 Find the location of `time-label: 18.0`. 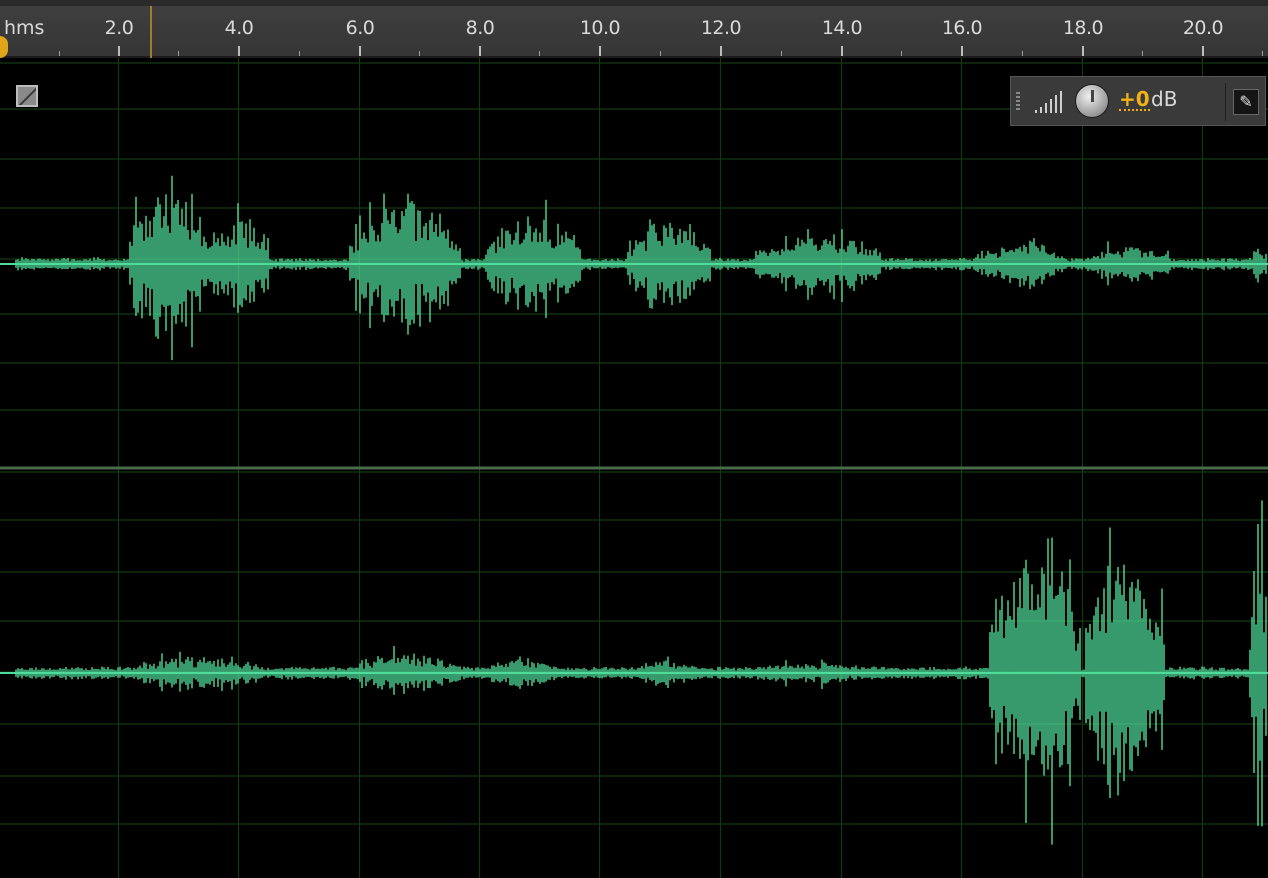

time-label: 18.0 is located at coordinates (1083, 28).